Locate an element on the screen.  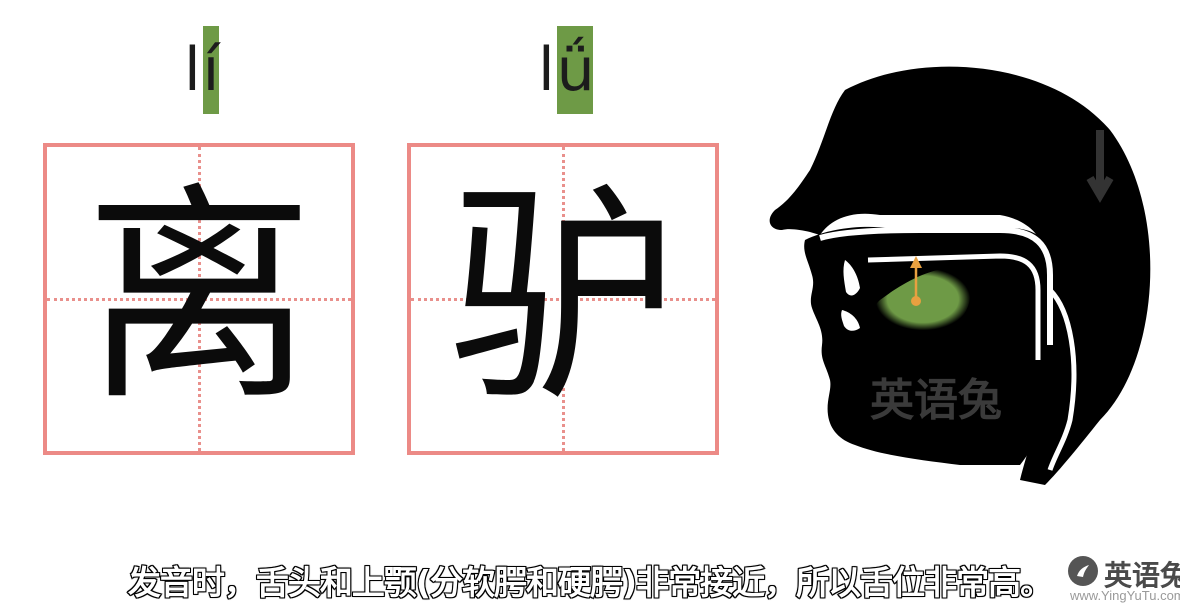
subtitle-caption: 发音时，舌头和上颚(分软腭和硬腭)非常接近，所以舌位非常高。 is located at coordinates (590, 582).